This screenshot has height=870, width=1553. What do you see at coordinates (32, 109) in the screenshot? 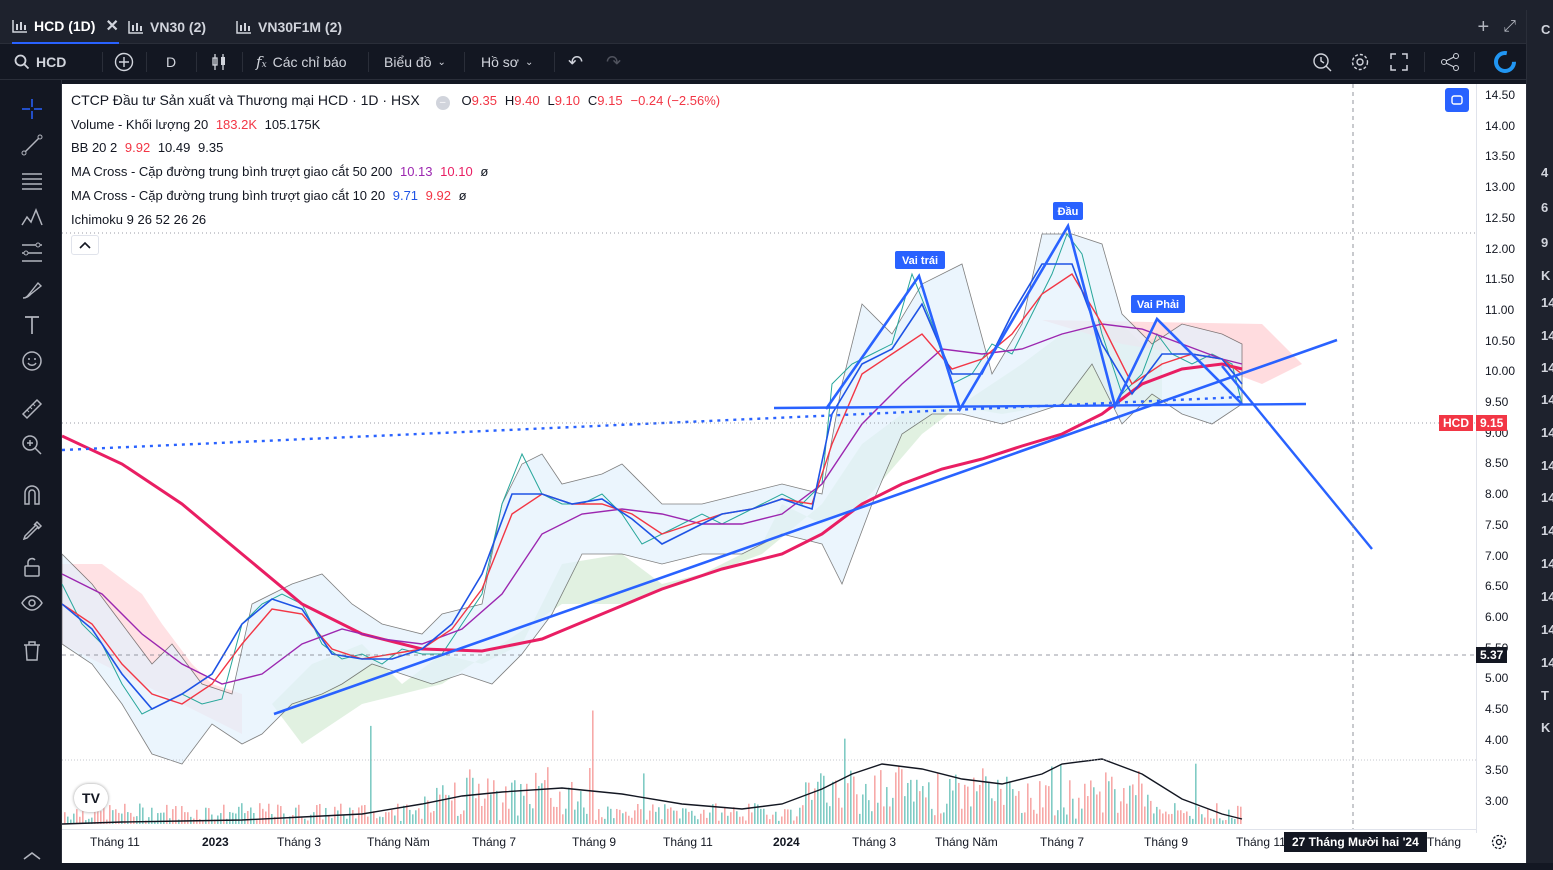
I see `crosshair-icon` at bounding box center [32, 109].